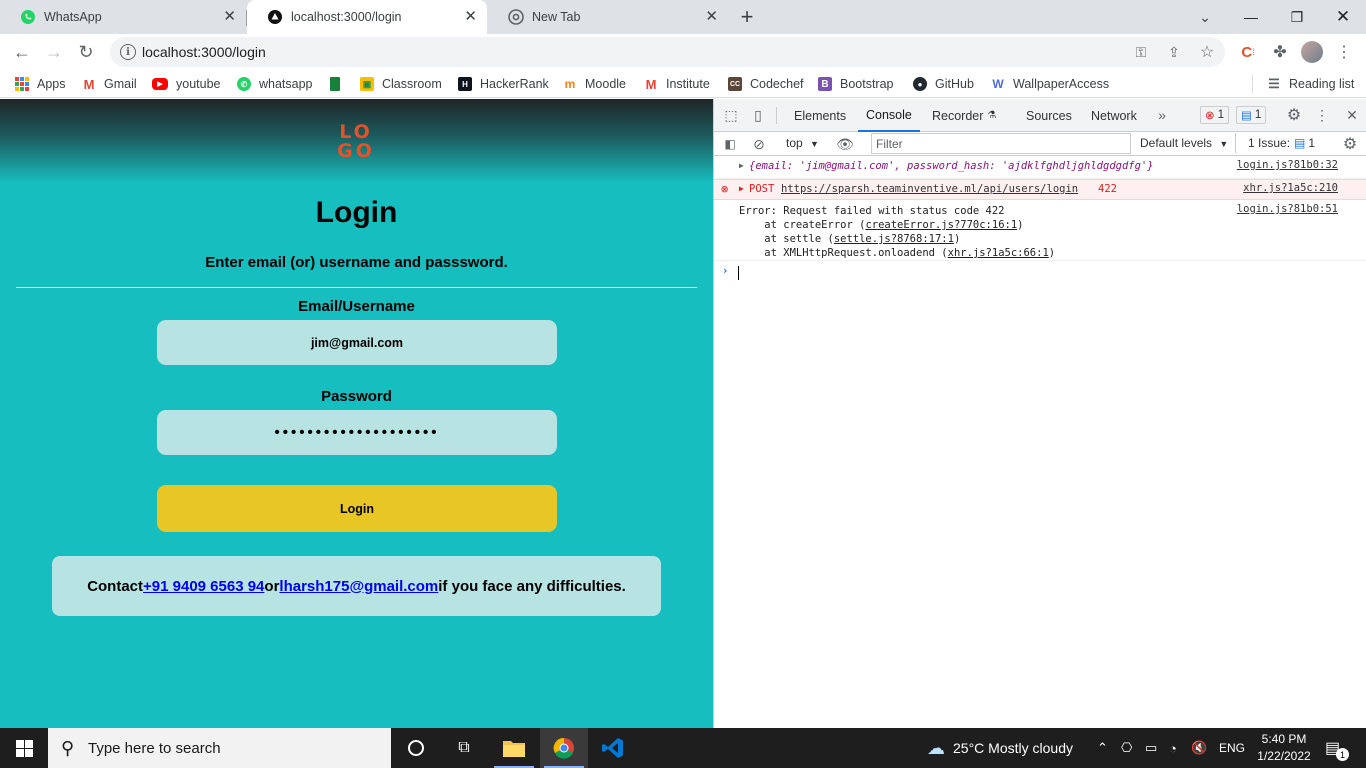  I want to click on message-count-badge: ▤ 1, so click(1251, 115).